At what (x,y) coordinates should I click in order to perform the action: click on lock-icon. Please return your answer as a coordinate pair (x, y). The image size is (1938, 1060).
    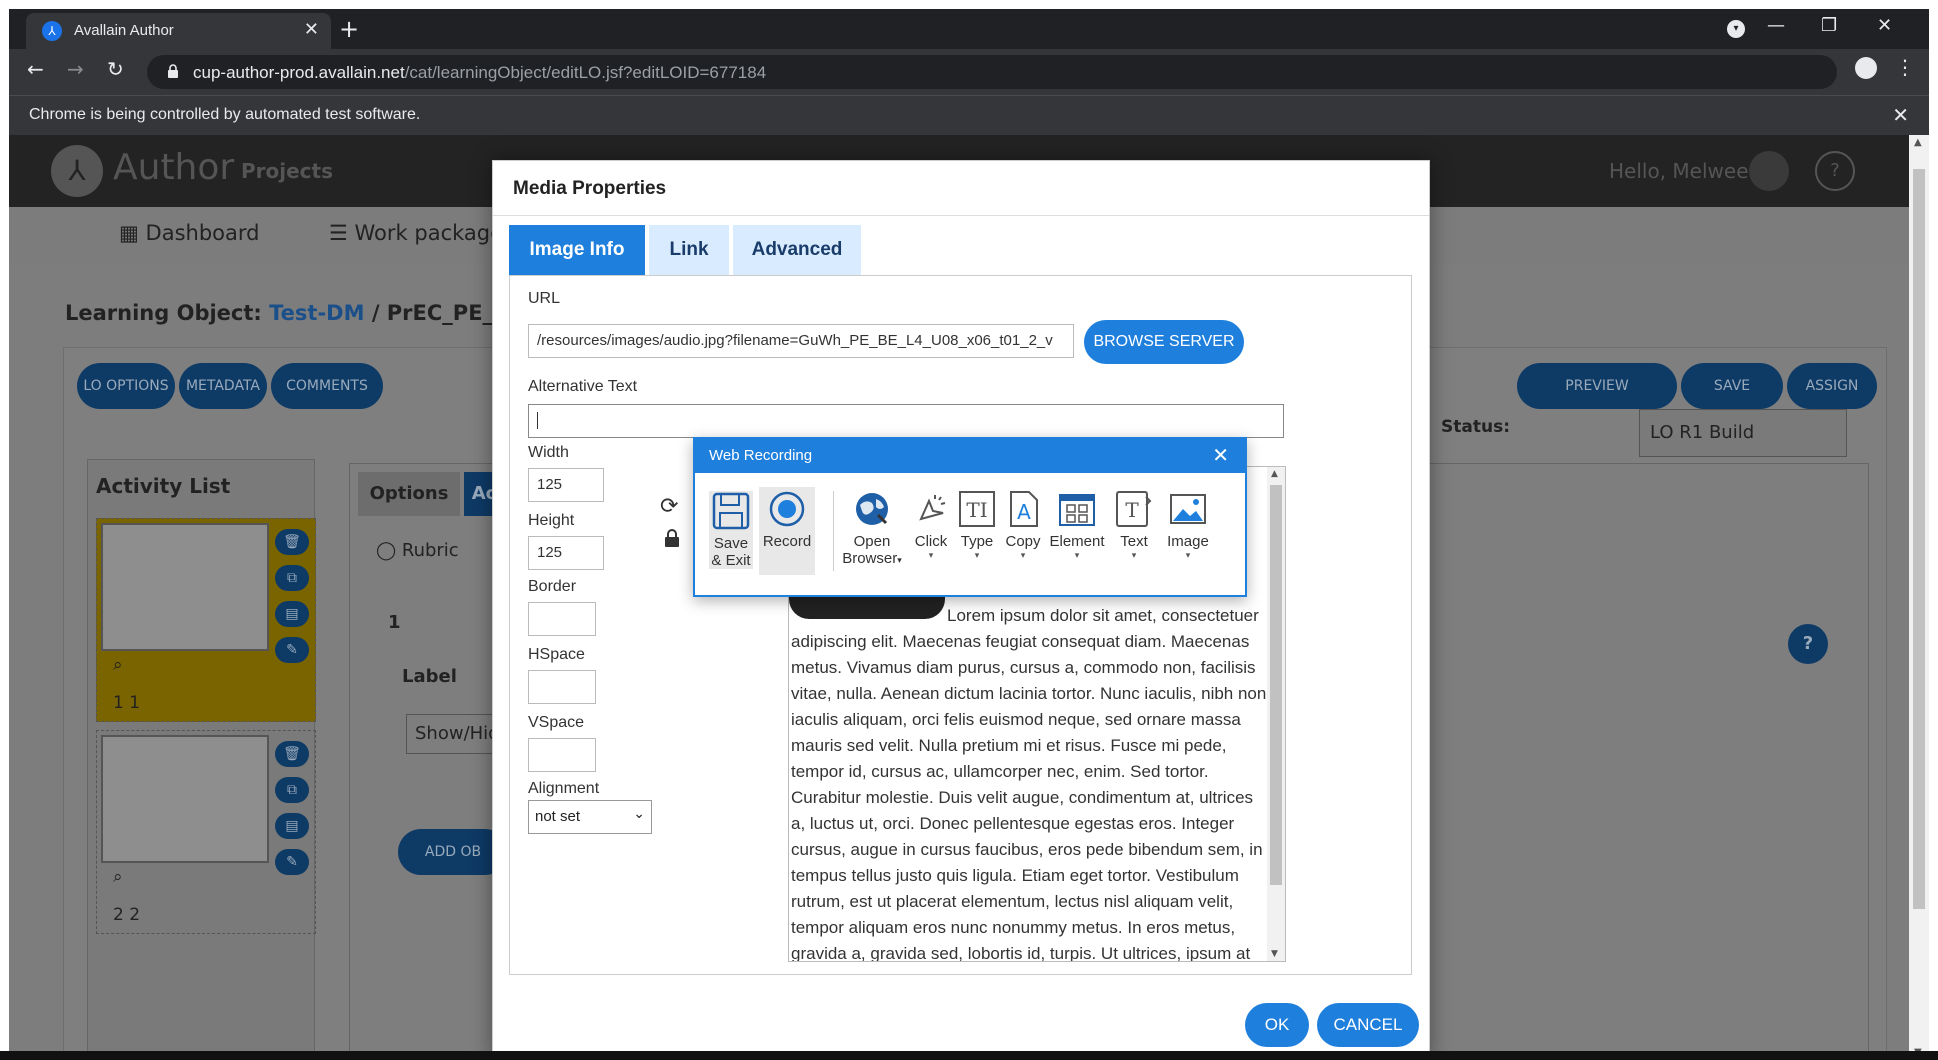
    Looking at the image, I should click on (173, 71).